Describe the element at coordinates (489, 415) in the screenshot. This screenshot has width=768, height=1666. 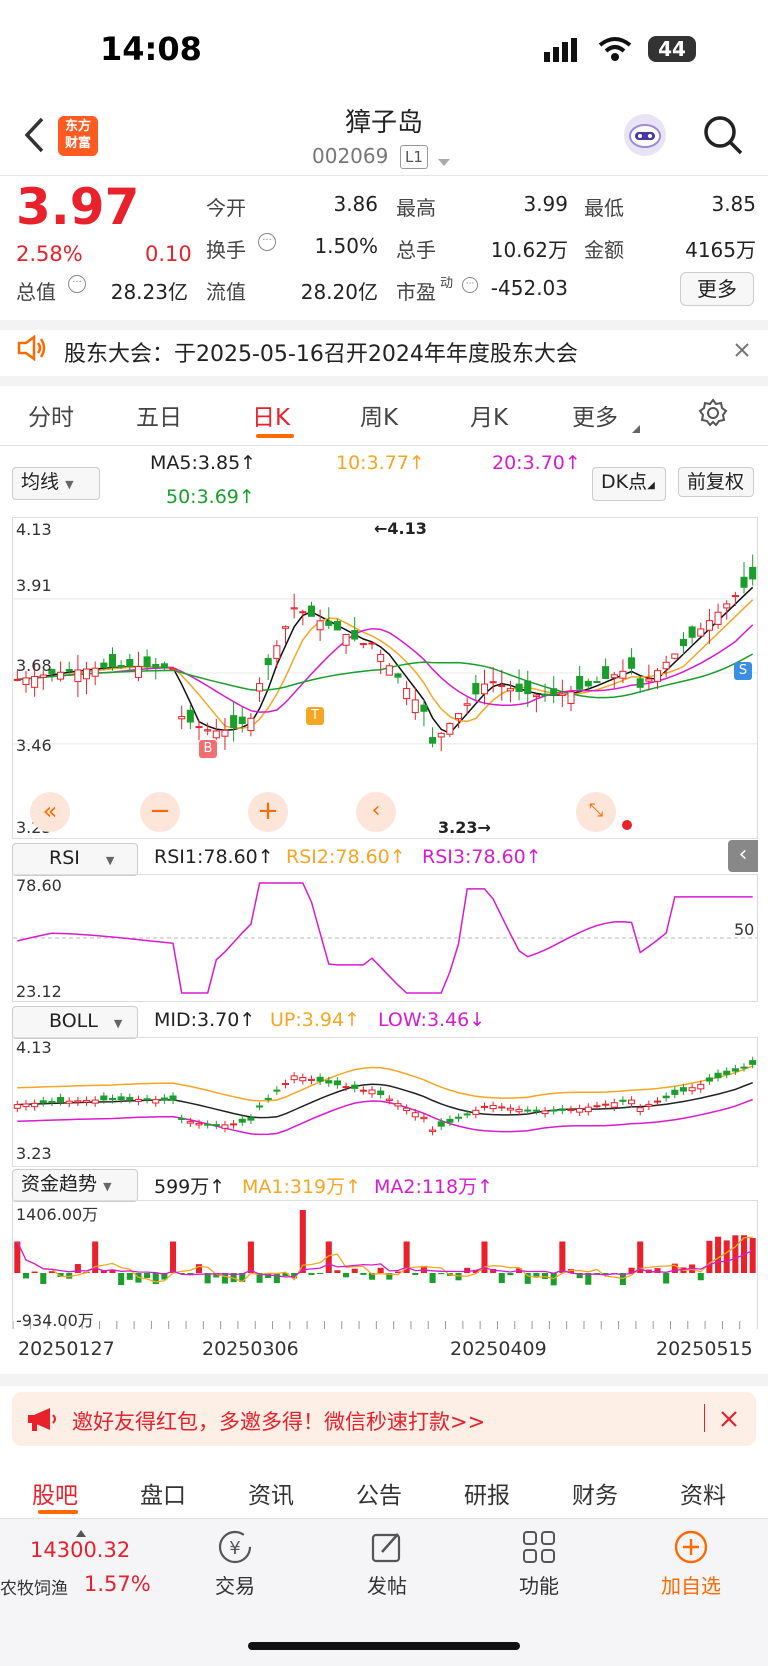
I see `tab-monthly-k: 月K` at that location.